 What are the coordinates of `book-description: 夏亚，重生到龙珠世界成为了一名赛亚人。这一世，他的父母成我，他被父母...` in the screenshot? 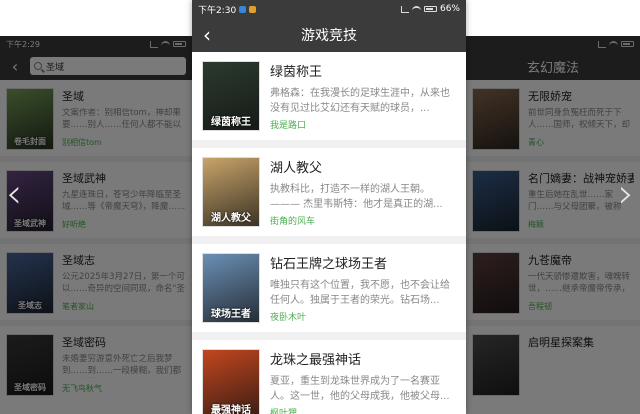 It's located at (360, 389).